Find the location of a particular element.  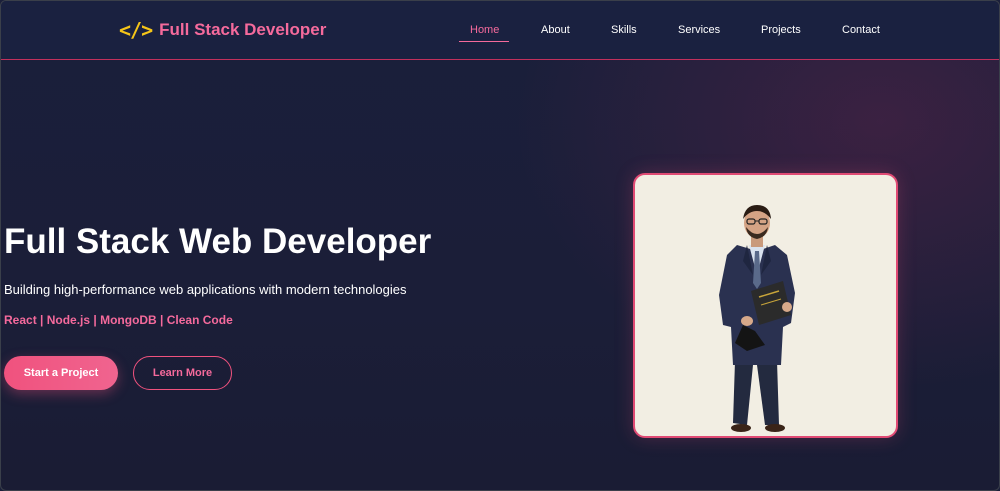

nav-link-about: About is located at coordinates (555, 30).